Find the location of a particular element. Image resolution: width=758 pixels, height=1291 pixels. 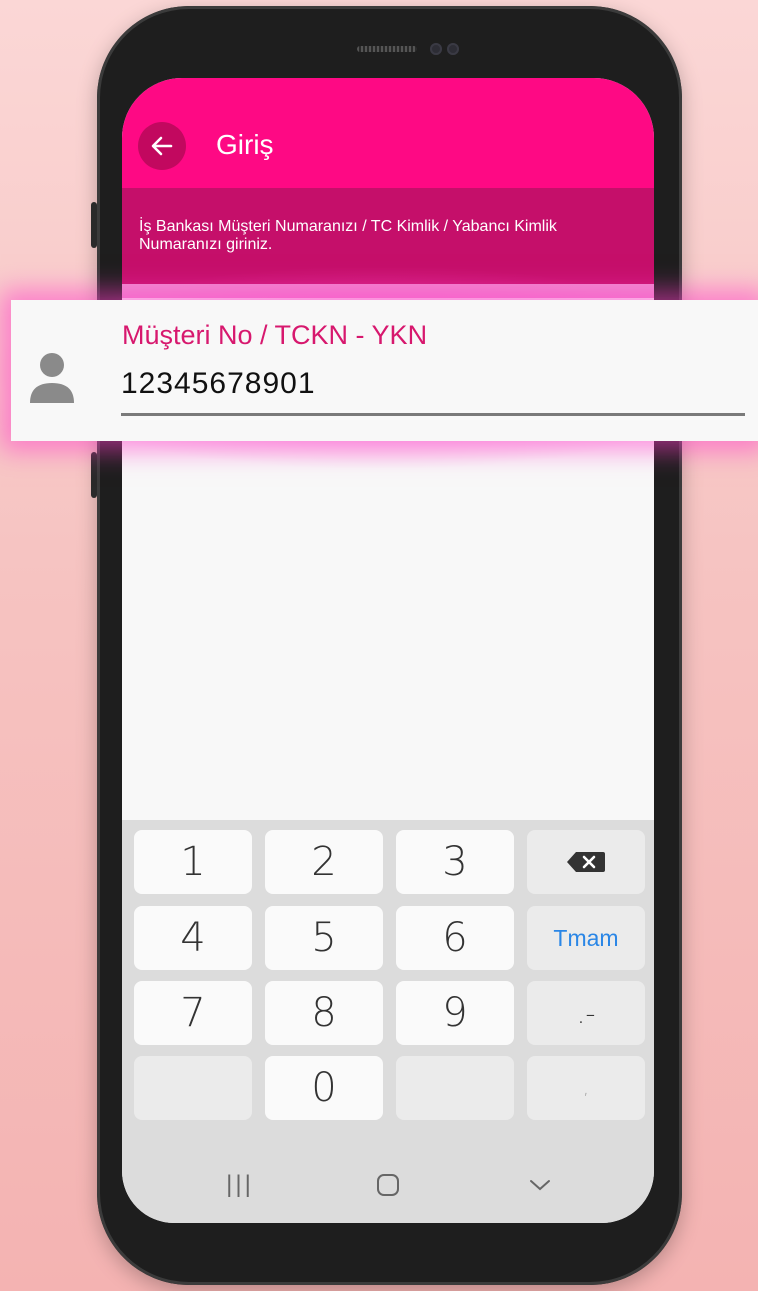

volume-button is located at coordinates (94, 225).